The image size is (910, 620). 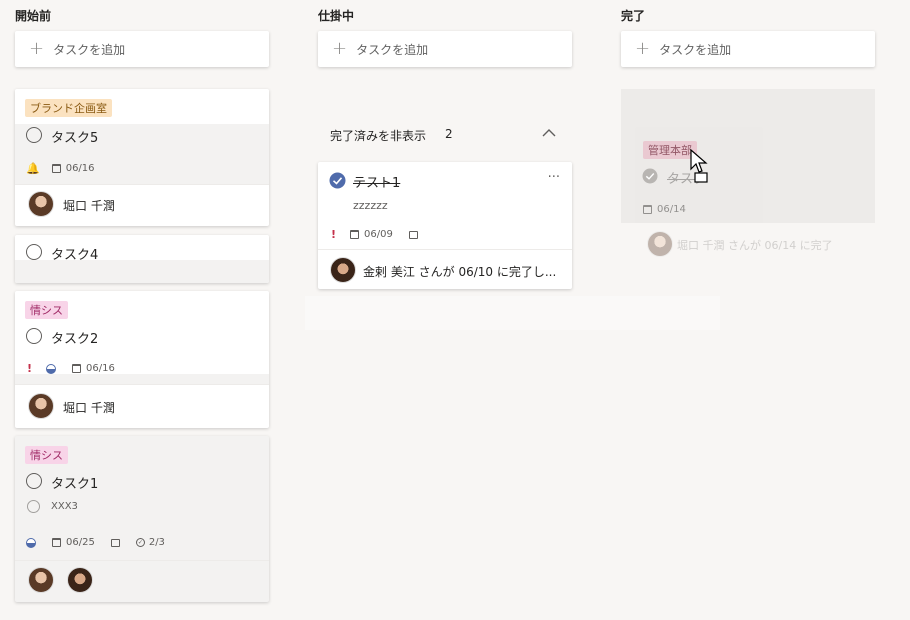 I want to click on drop-area, so click(x=512, y=313).